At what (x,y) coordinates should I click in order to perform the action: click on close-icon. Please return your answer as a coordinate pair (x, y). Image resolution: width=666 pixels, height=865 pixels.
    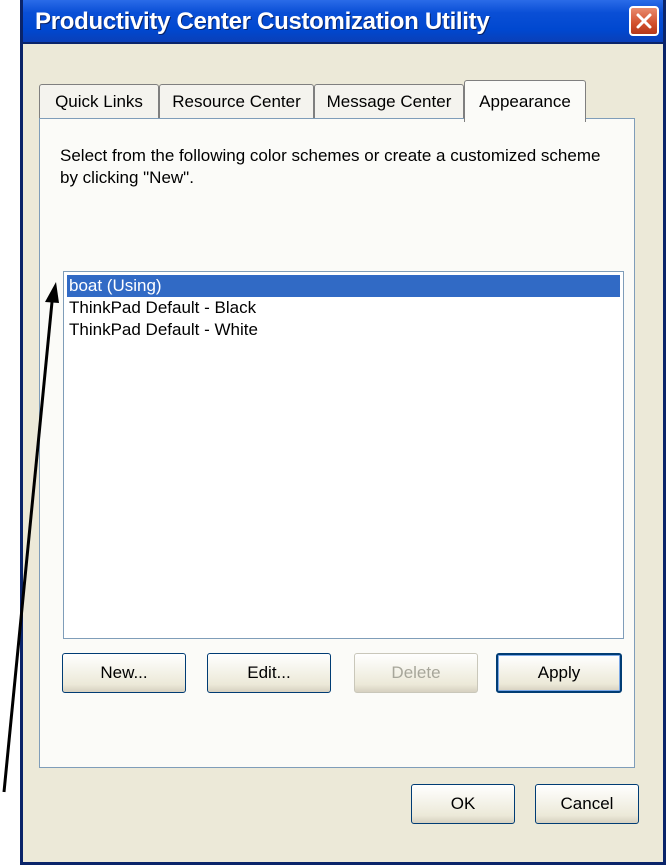
    Looking at the image, I should click on (644, 21).